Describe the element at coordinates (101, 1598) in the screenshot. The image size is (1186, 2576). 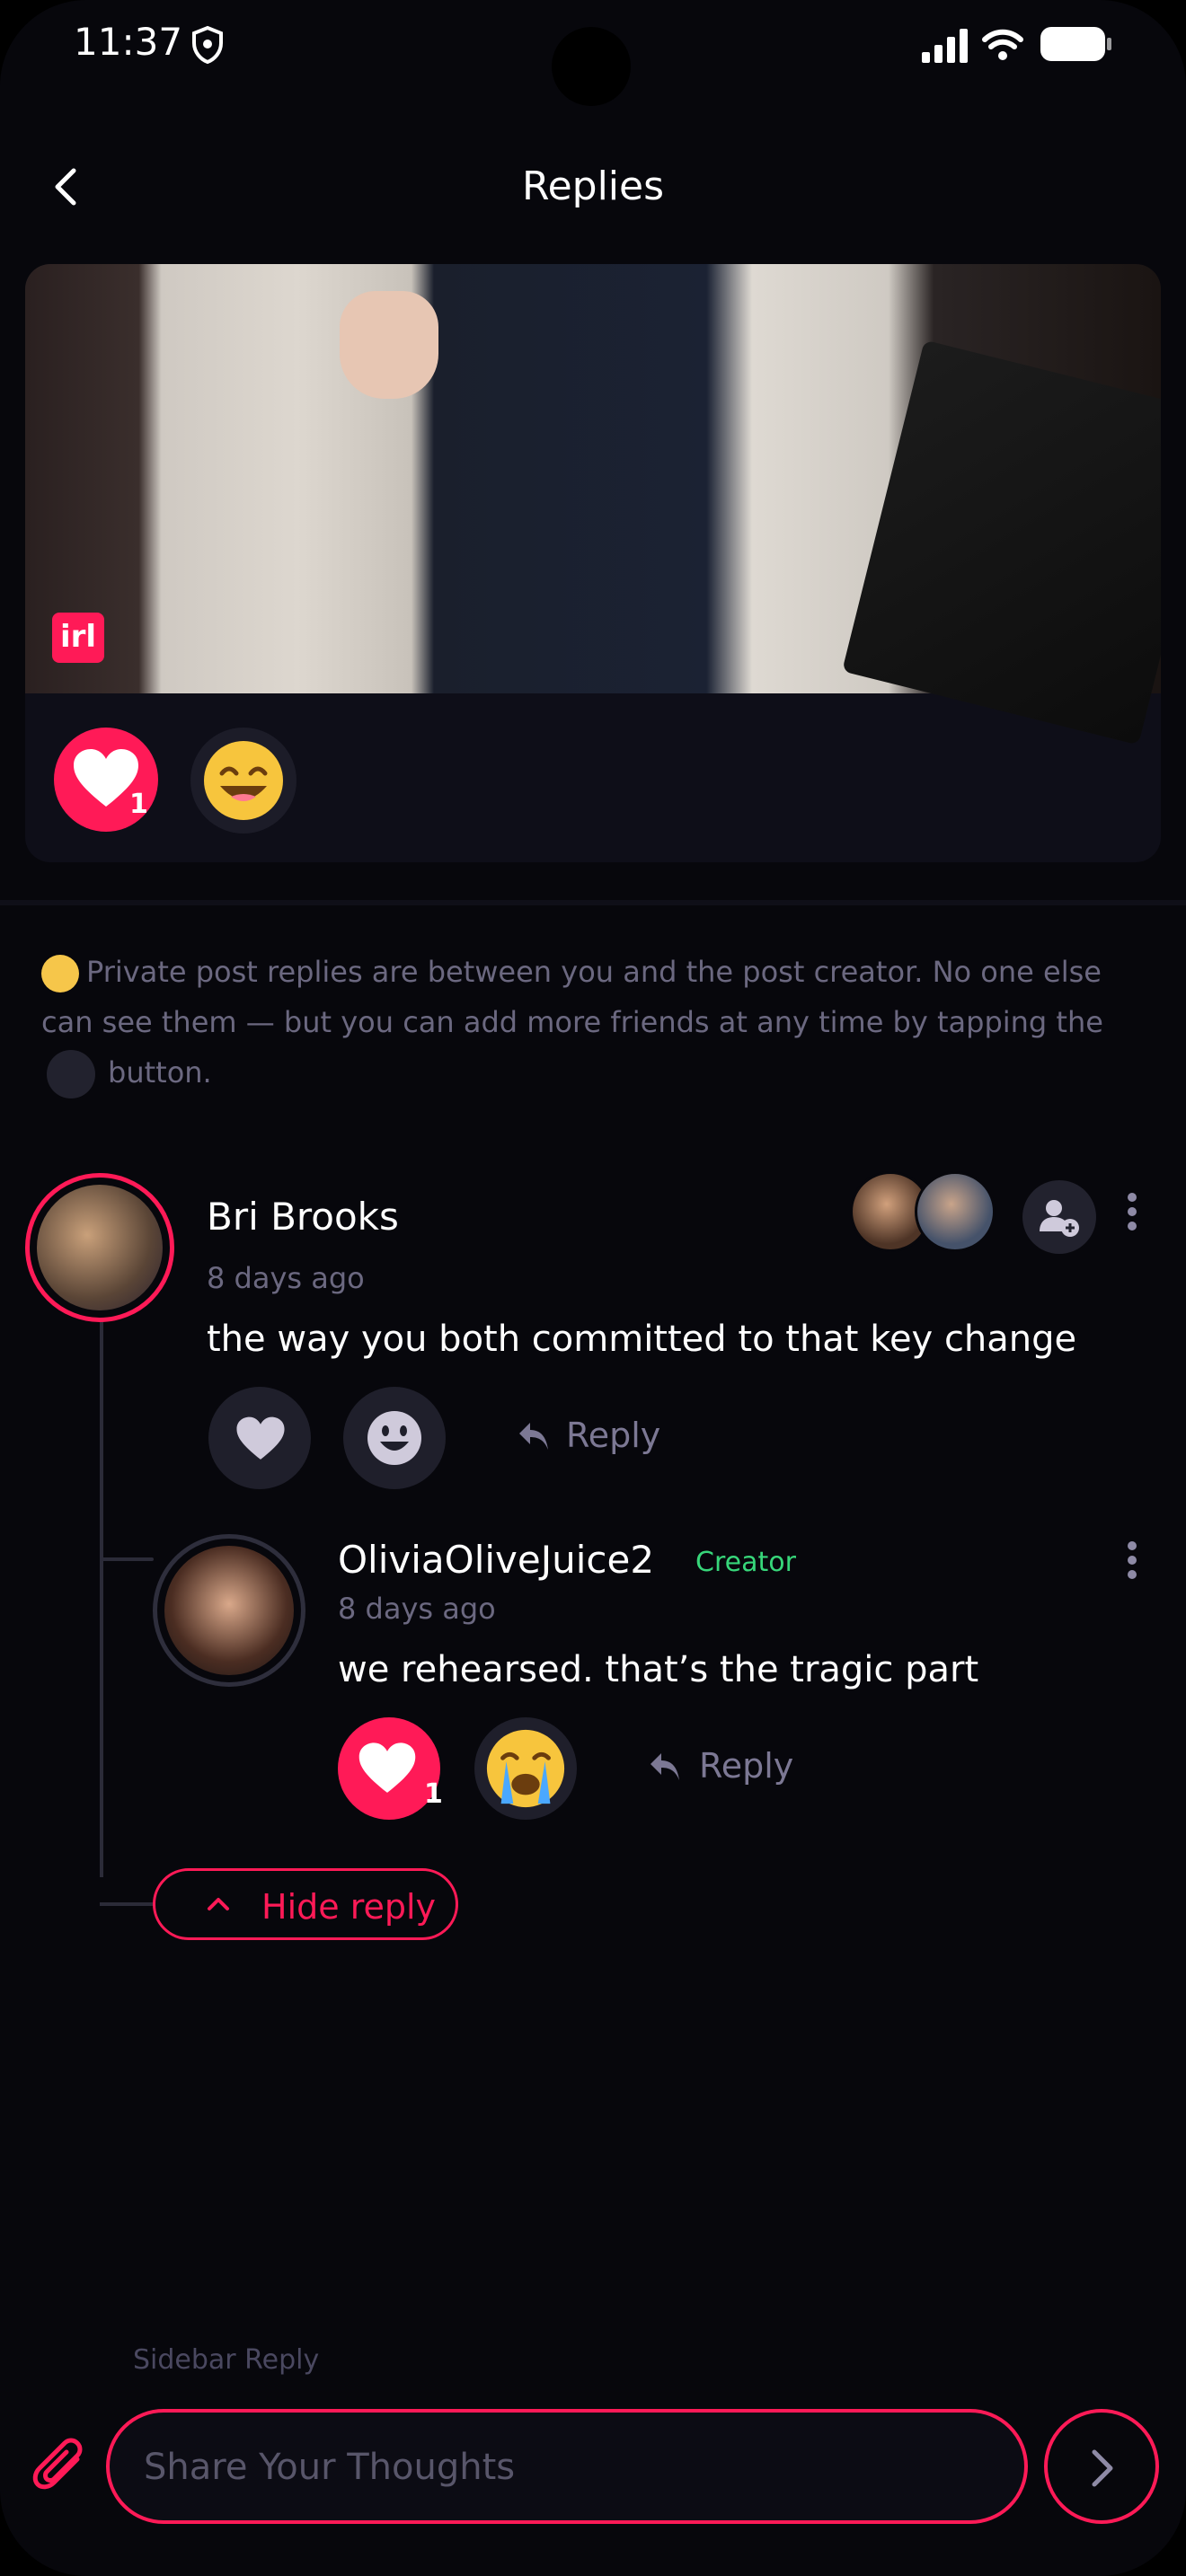
I see `thread-line` at that location.